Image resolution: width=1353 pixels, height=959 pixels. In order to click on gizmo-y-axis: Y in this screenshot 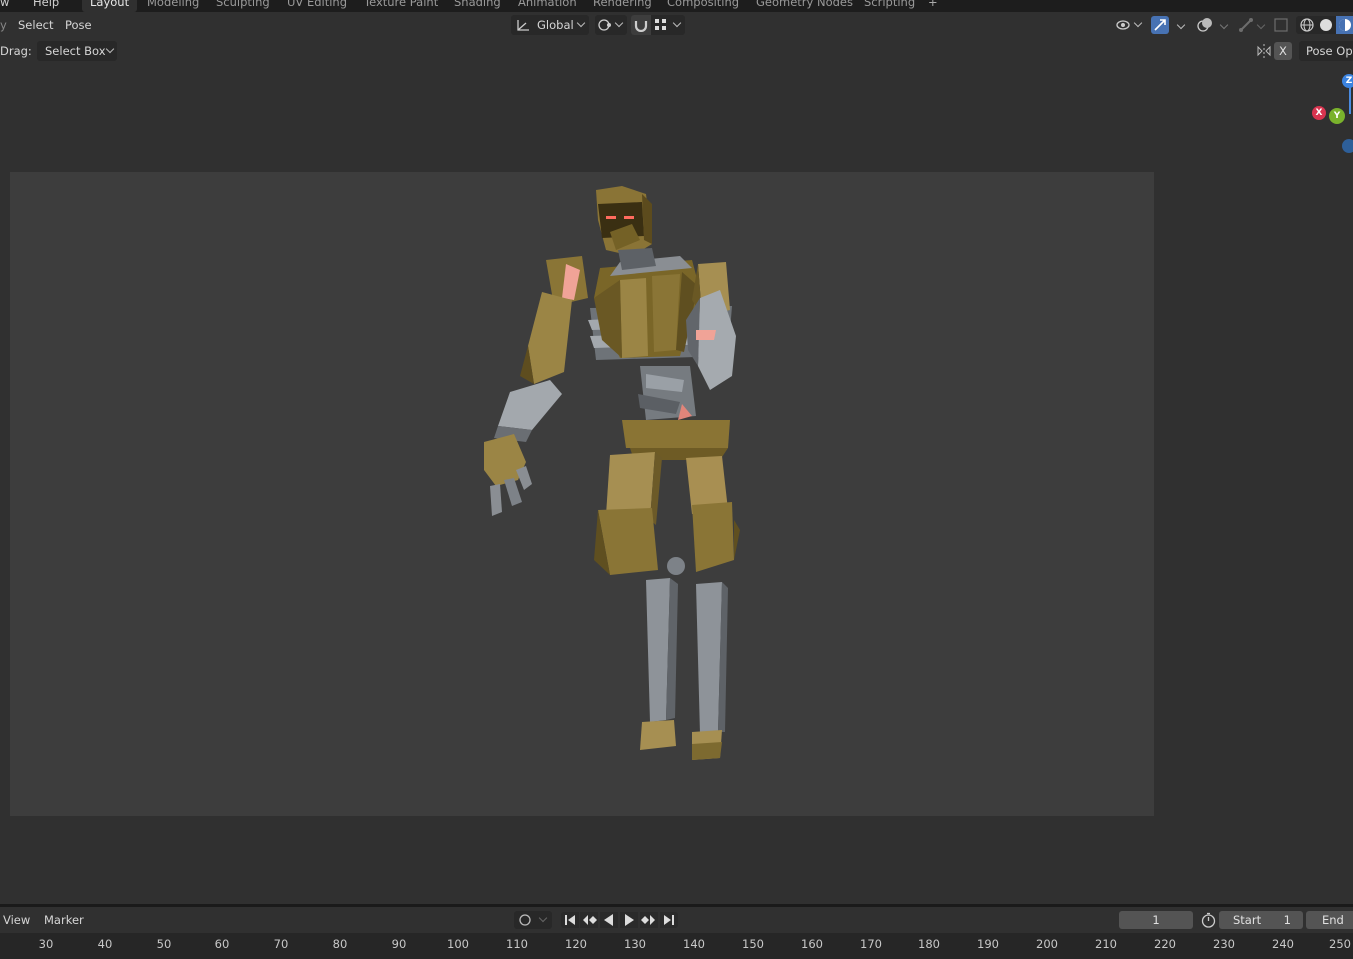, I will do `click(1337, 116)`.